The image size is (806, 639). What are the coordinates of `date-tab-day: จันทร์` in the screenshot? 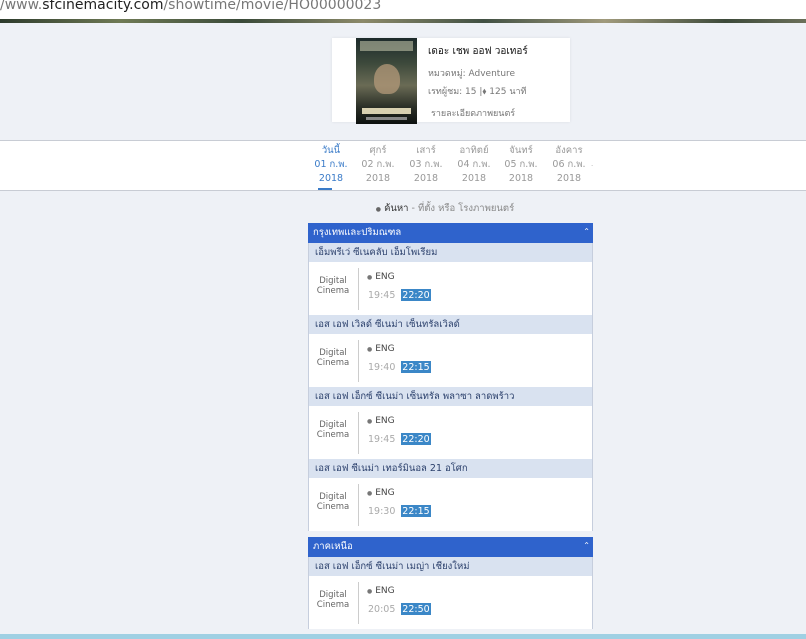 It's located at (521, 150).